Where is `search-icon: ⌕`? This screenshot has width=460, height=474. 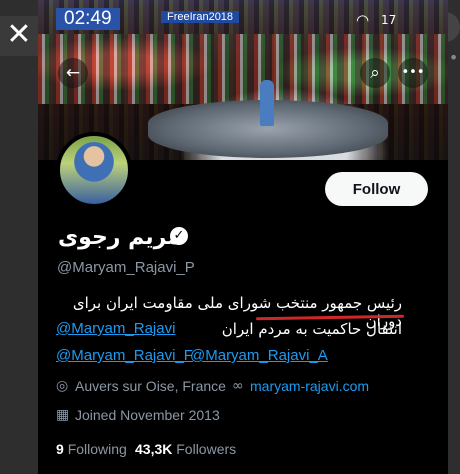 search-icon: ⌕ is located at coordinates (375, 73).